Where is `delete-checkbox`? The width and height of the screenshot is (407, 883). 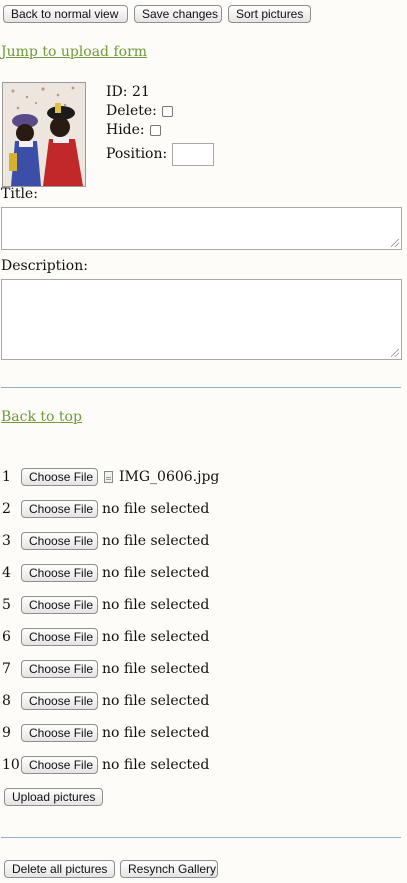
delete-checkbox is located at coordinates (167, 111).